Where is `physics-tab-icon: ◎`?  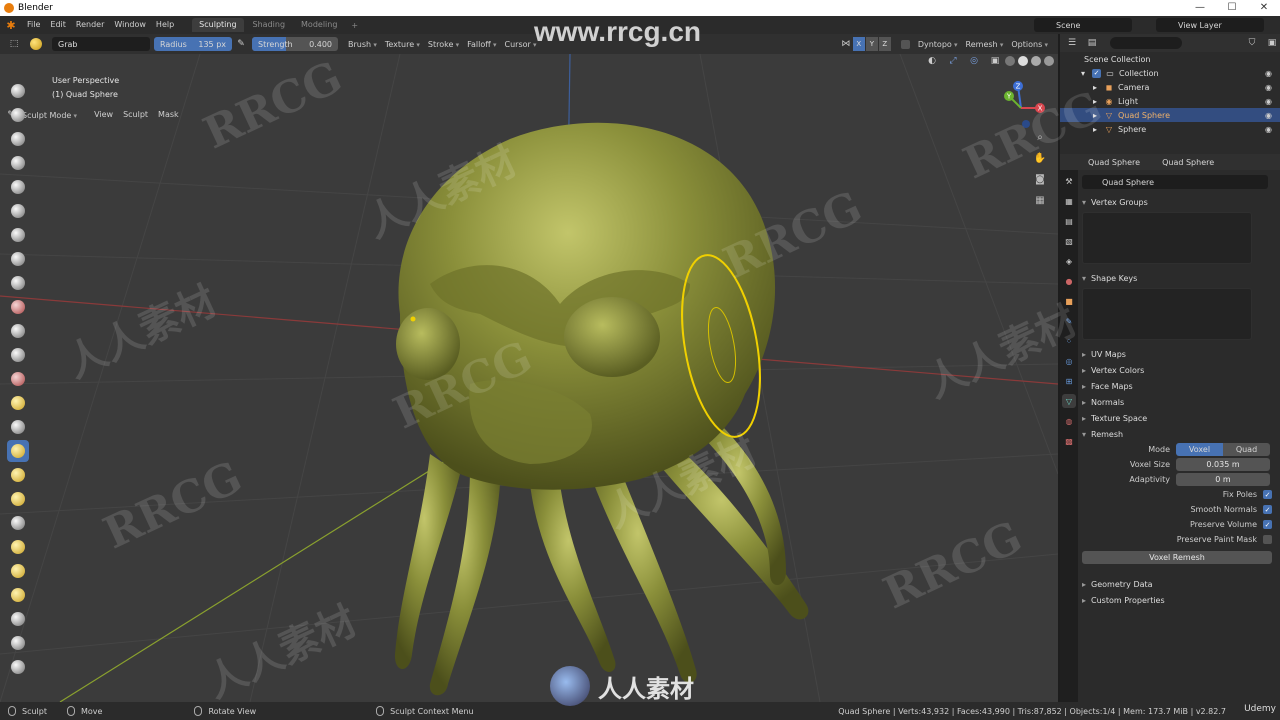 physics-tab-icon: ◎ is located at coordinates (1069, 361).